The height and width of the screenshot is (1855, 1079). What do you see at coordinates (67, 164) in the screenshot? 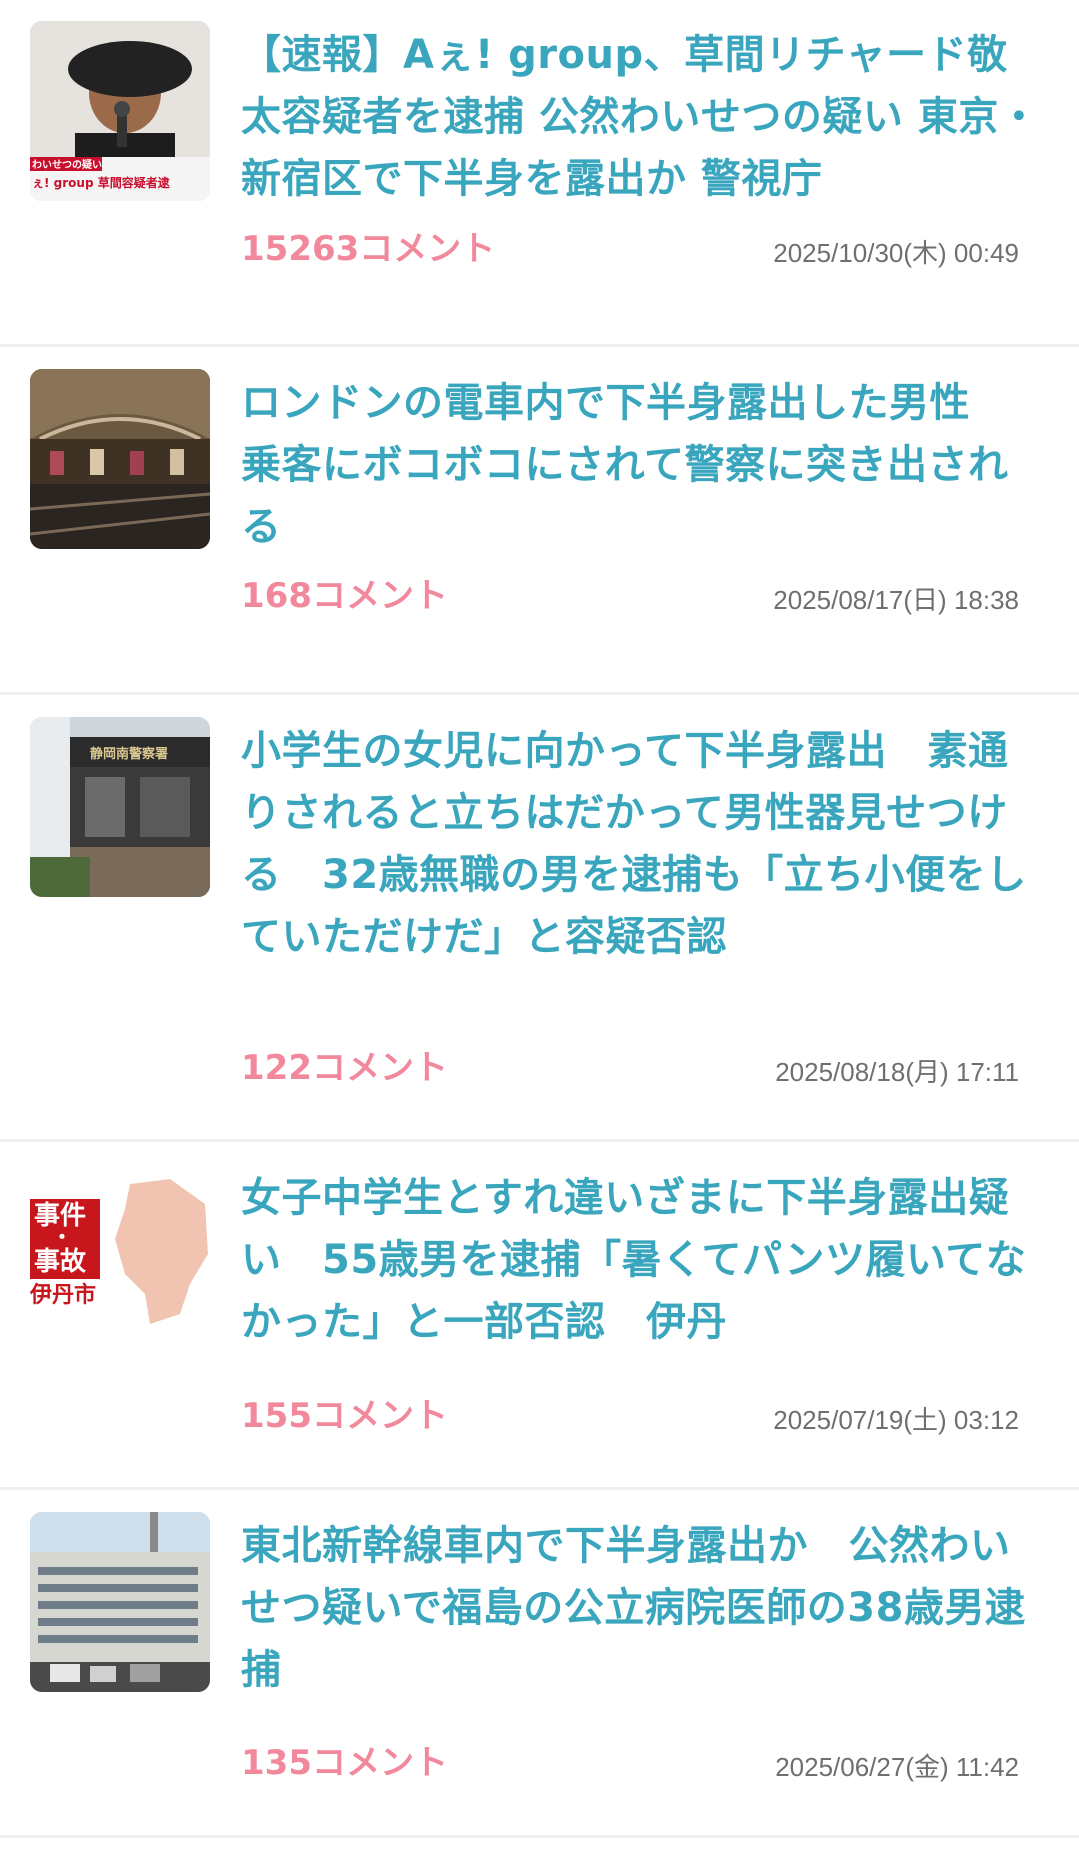
I see `thumb-caption-top: わいせつの疑い` at bounding box center [67, 164].